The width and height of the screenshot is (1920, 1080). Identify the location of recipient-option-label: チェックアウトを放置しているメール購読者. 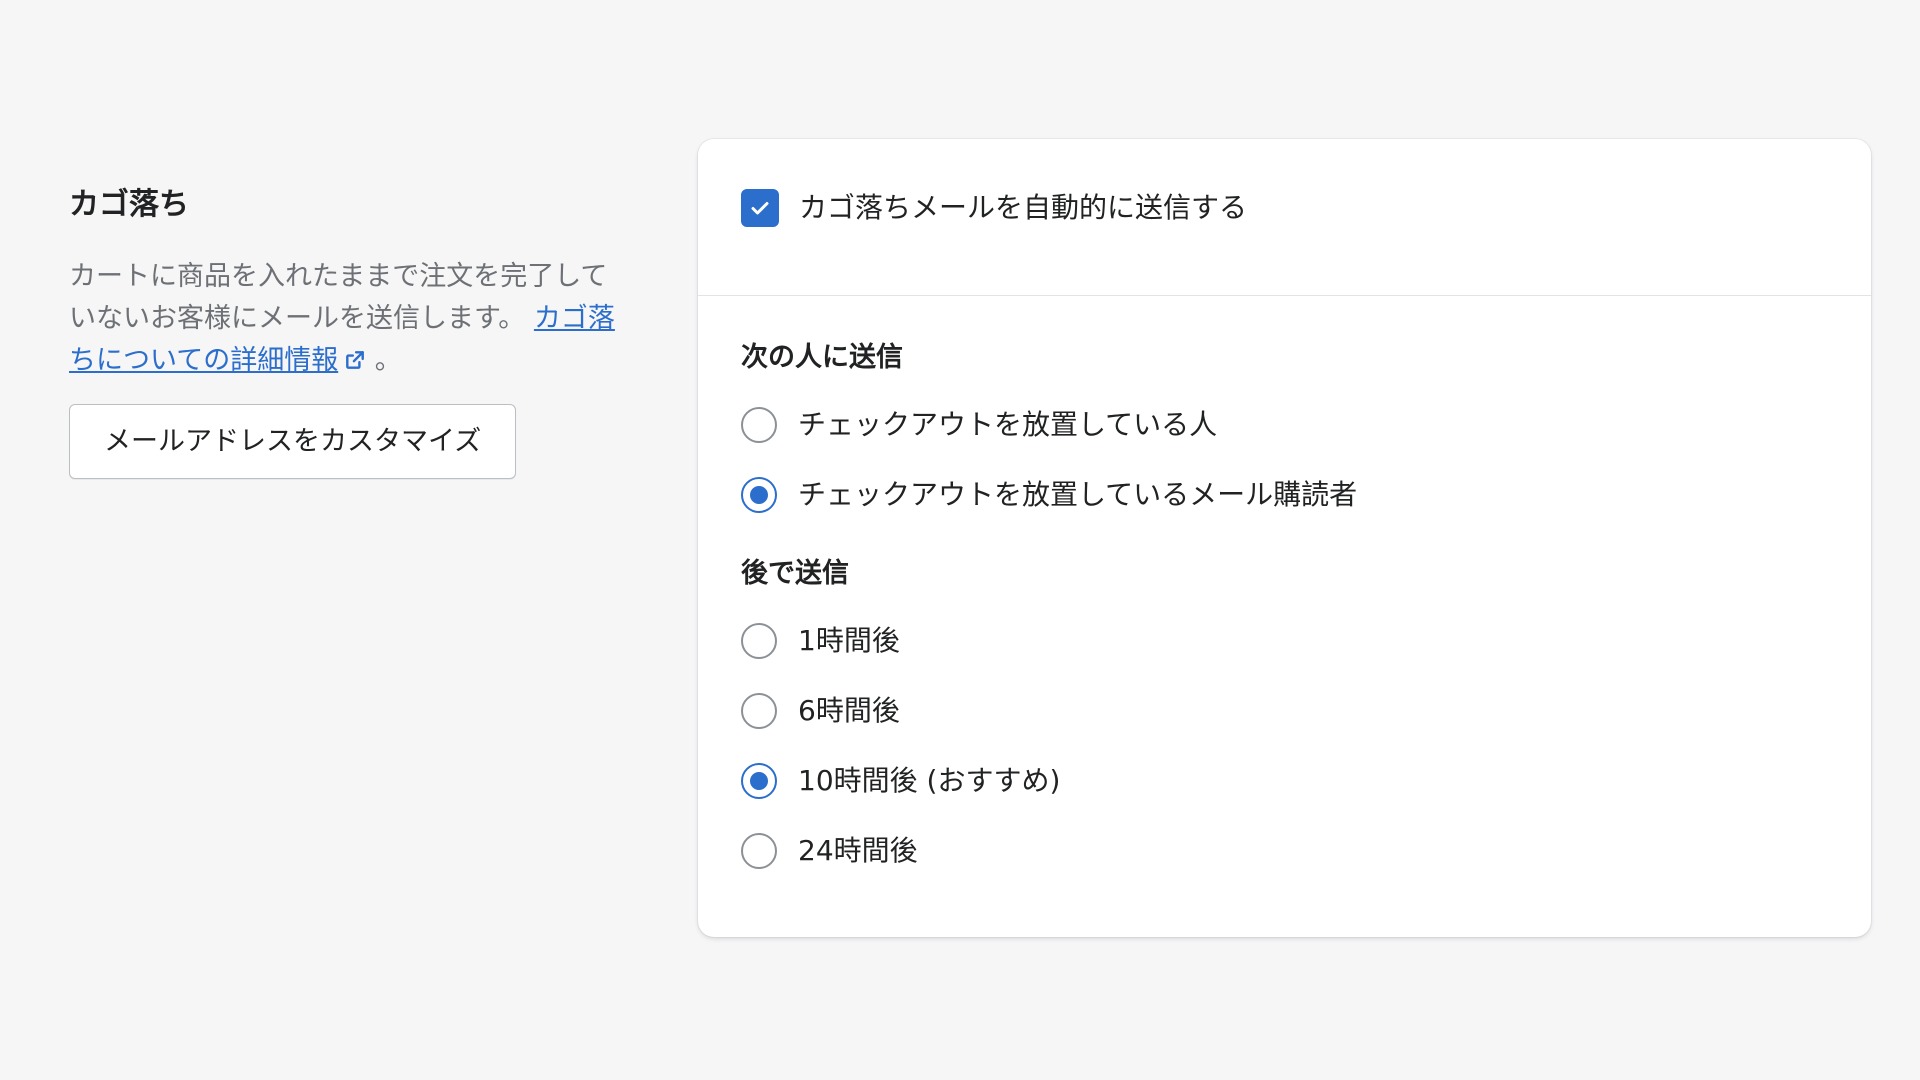
(1078, 494).